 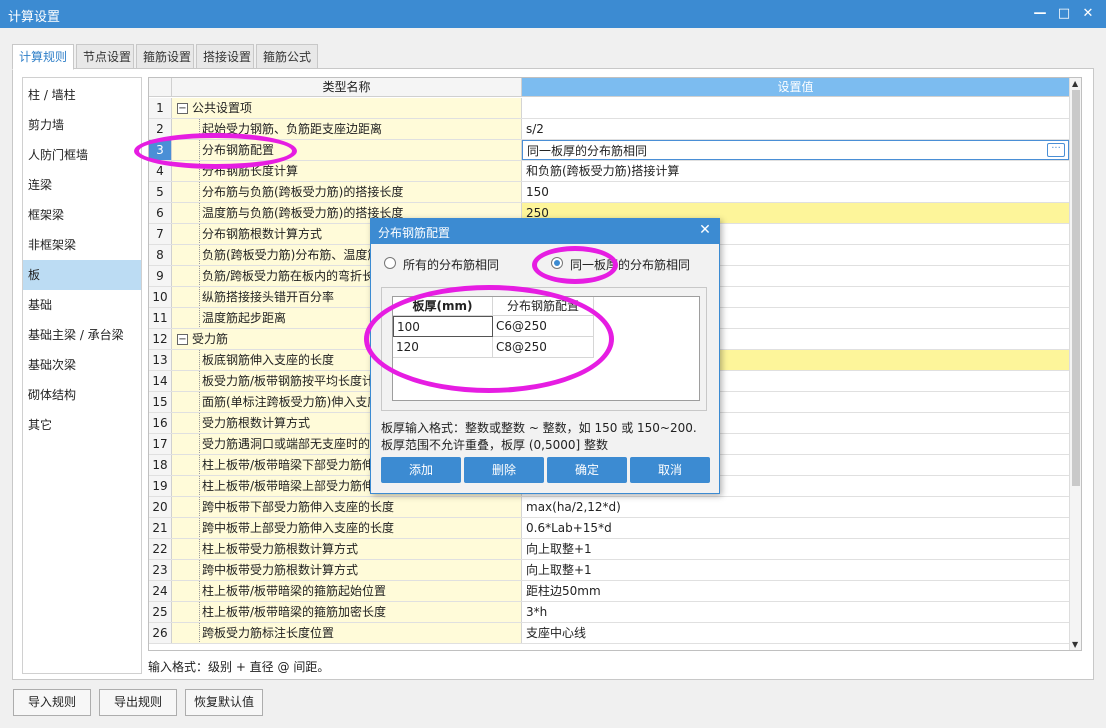 What do you see at coordinates (160, 633) in the screenshot?
I see `row-number: 26` at bounding box center [160, 633].